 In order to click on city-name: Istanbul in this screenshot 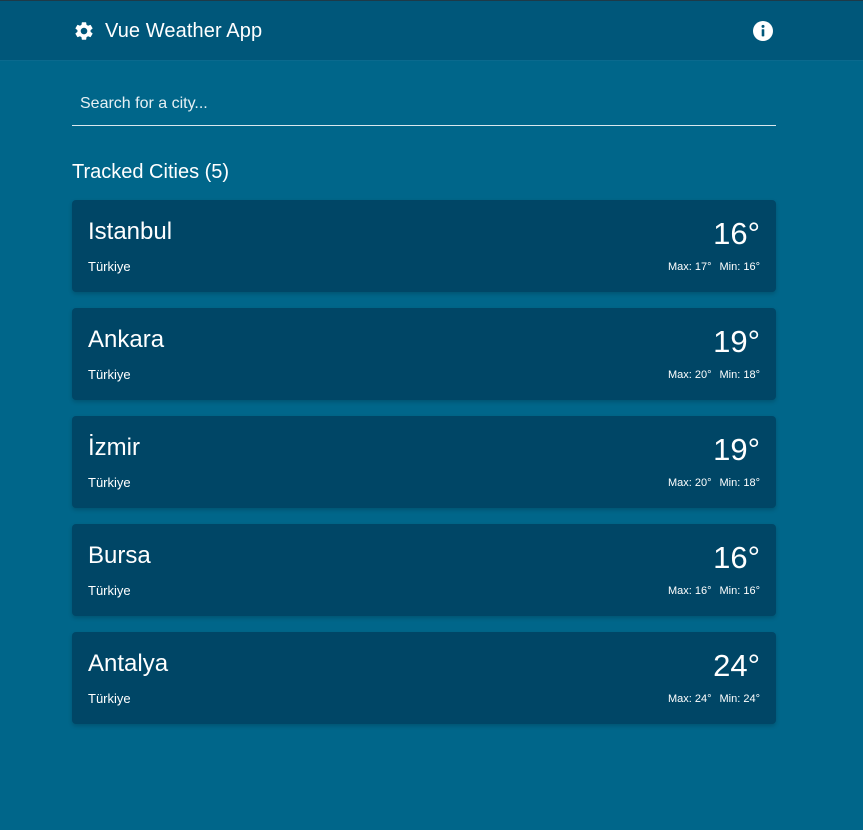, I will do `click(130, 231)`.